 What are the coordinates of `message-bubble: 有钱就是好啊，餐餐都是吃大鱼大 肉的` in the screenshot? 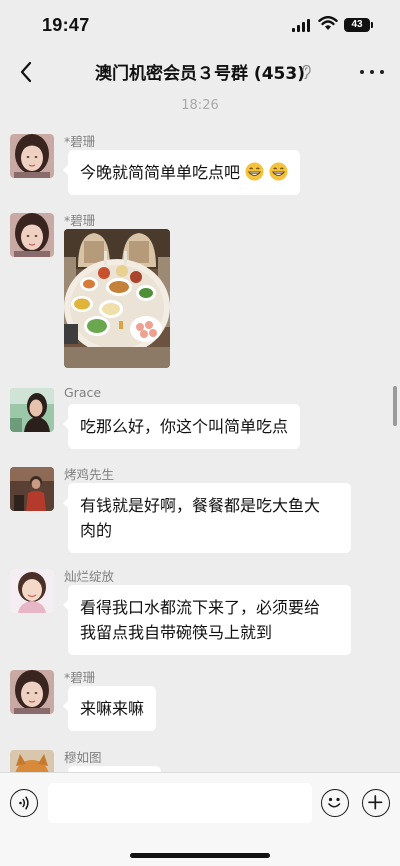 It's located at (207, 518).